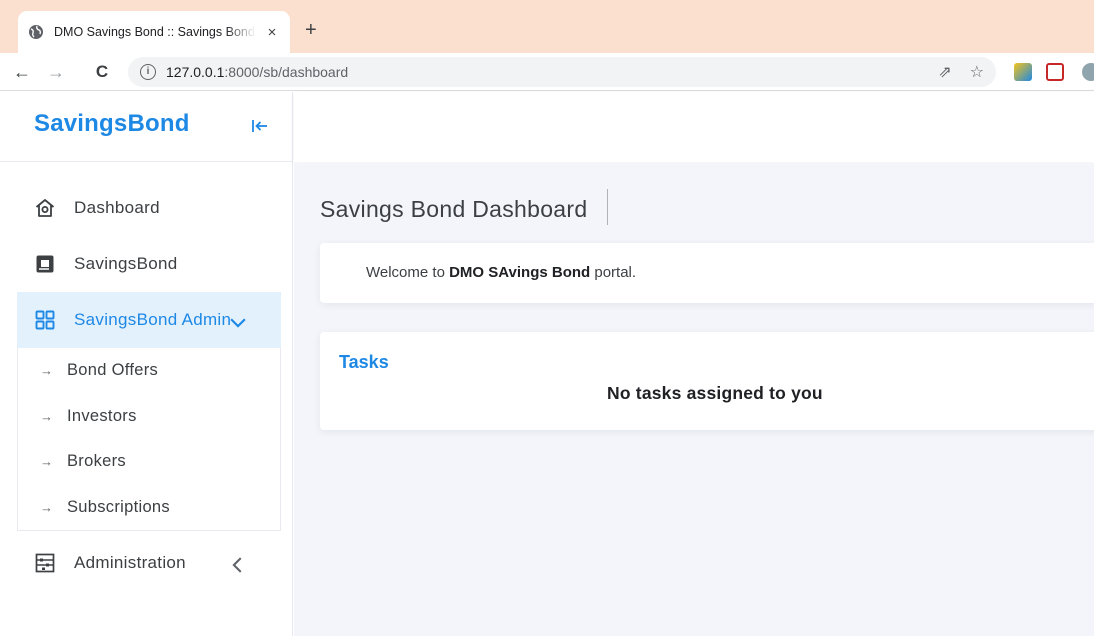 The width and height of the screenshot is (1094, 636). Describe the element at coordinates (694, 127) in the screenshot. I see `app-topbar` at that location.